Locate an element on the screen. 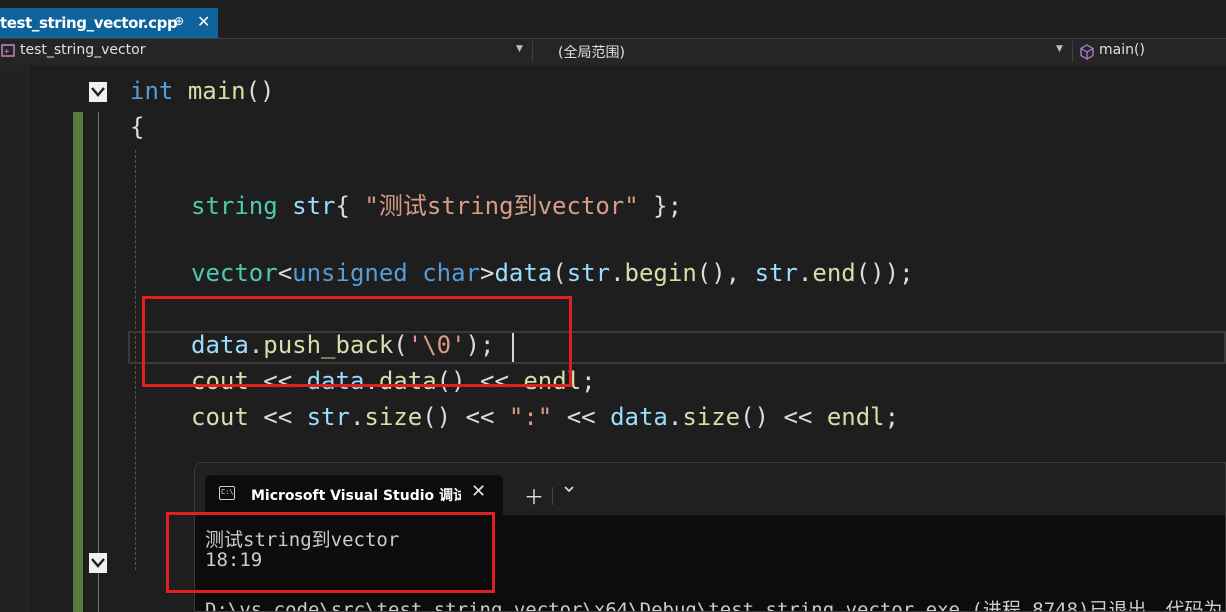  string-literal: ":" is located at coordinates (530, 417).